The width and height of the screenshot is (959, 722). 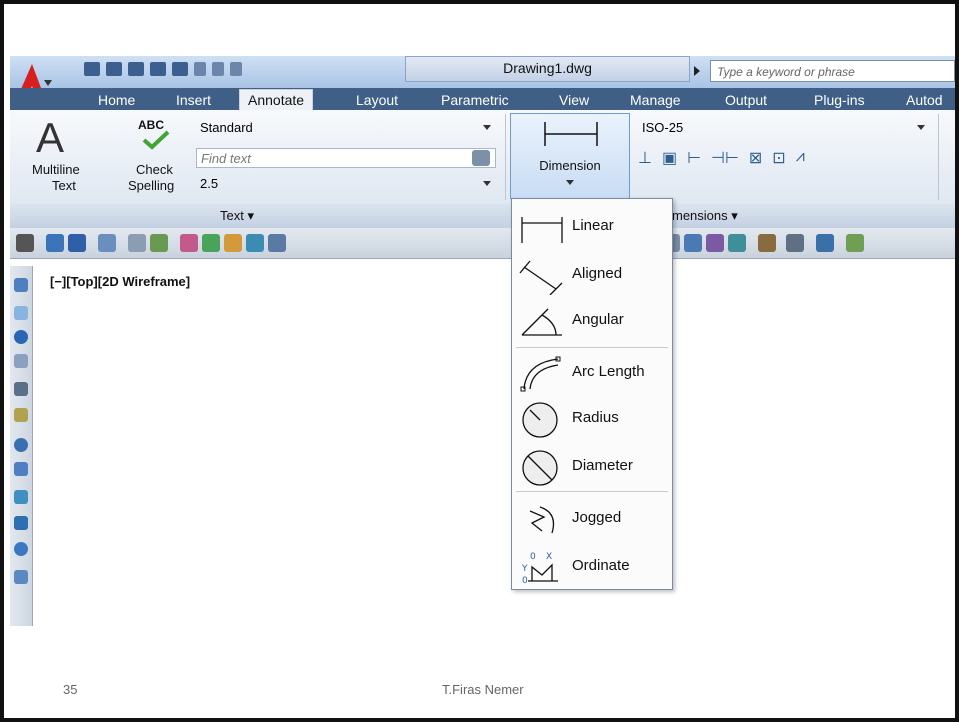 What do you see at coordinates (697, 71) in the screenshot?
I see `search-expand-icon` at bounding box center [697, 71].